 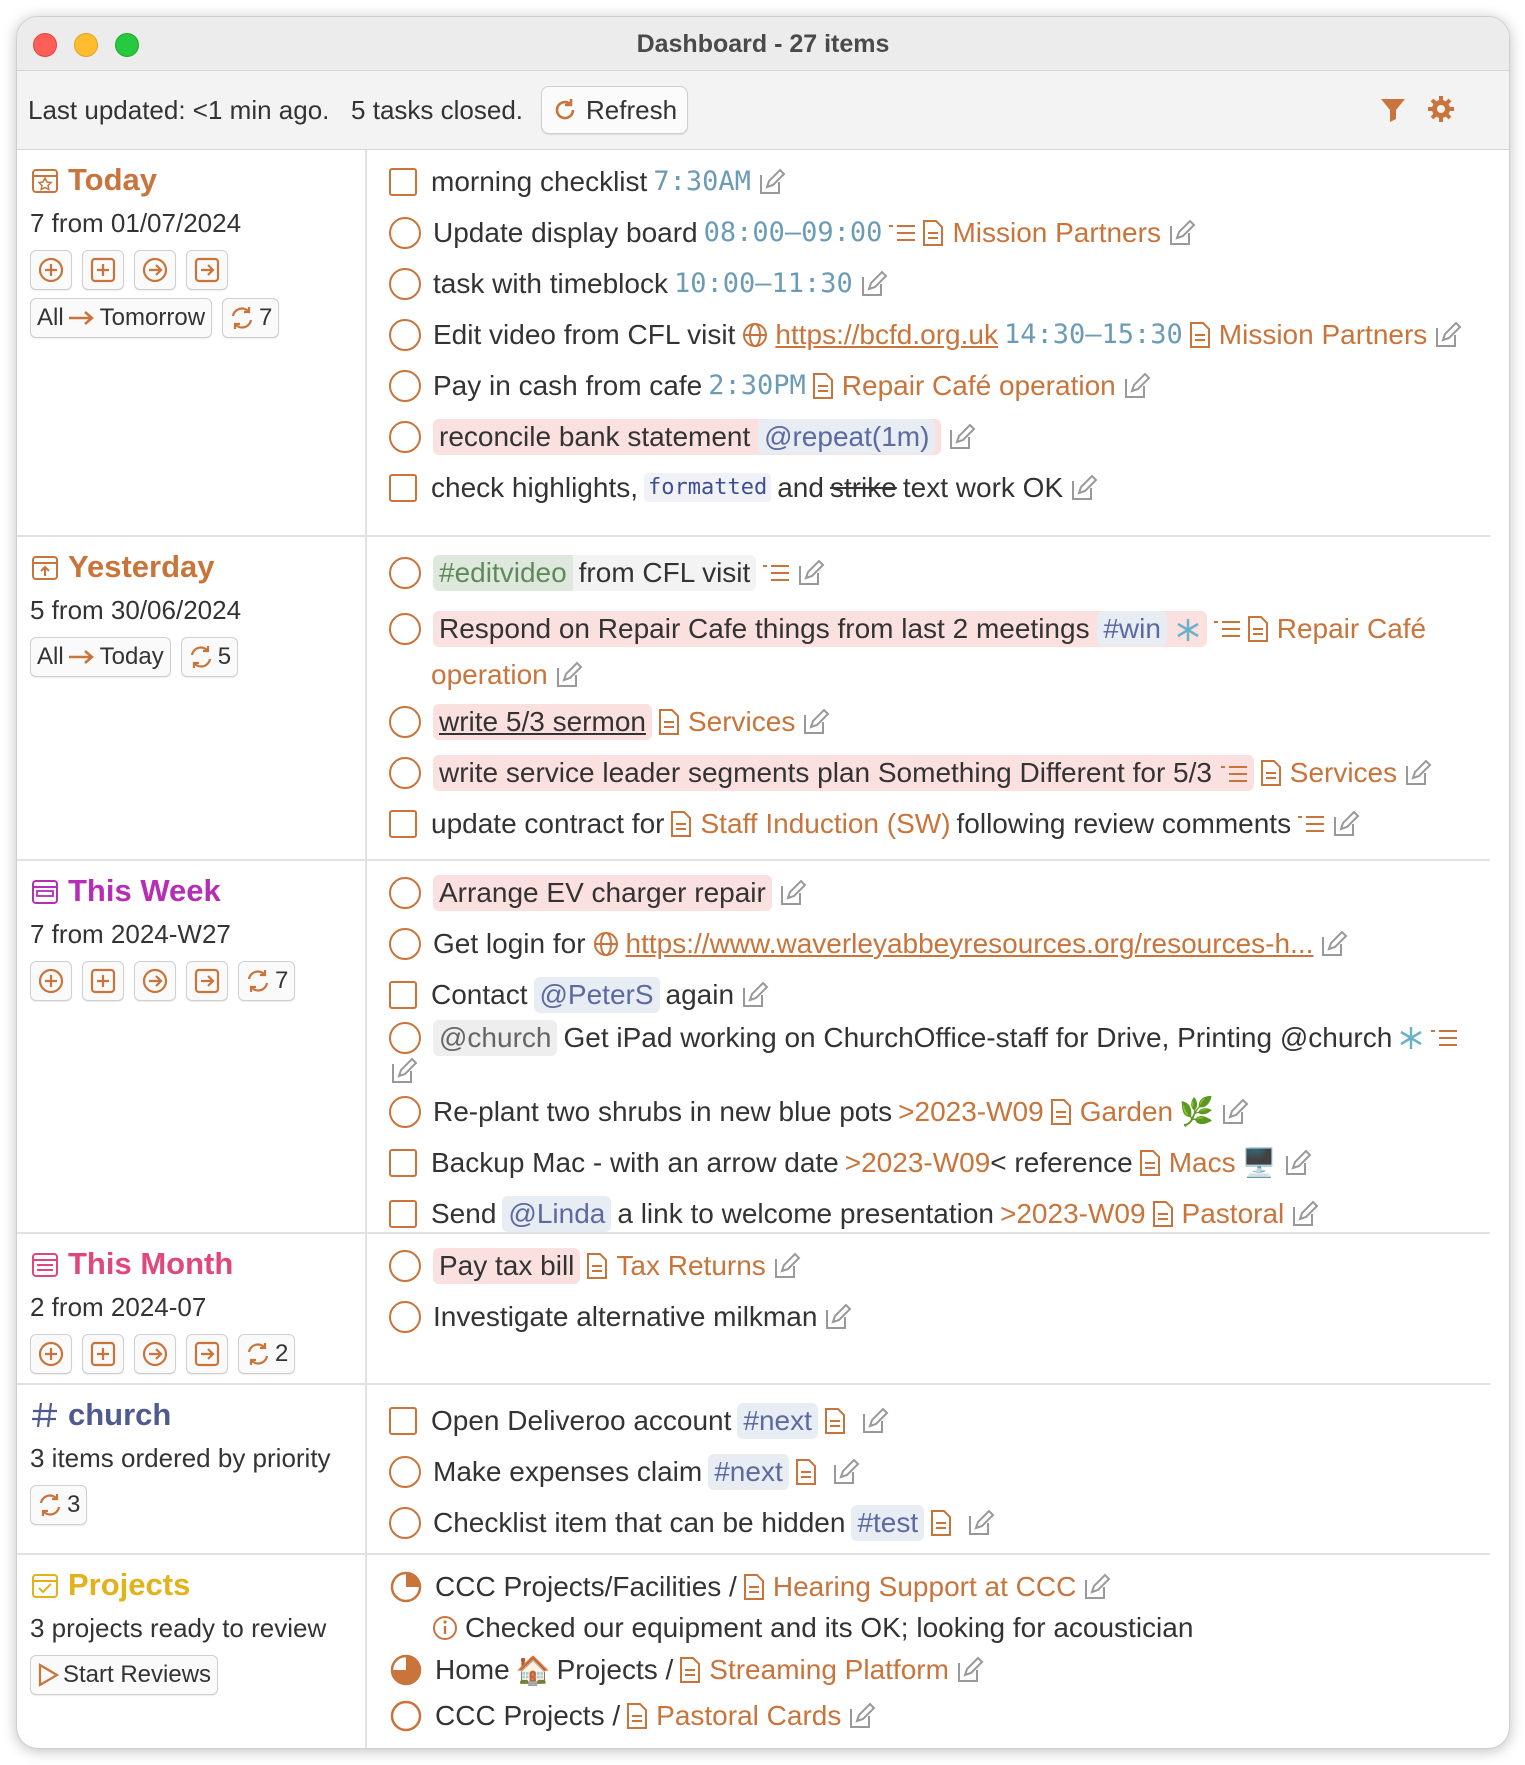 I want to click on note-link: Staff Induction (SW), so click(x=810, y=824).